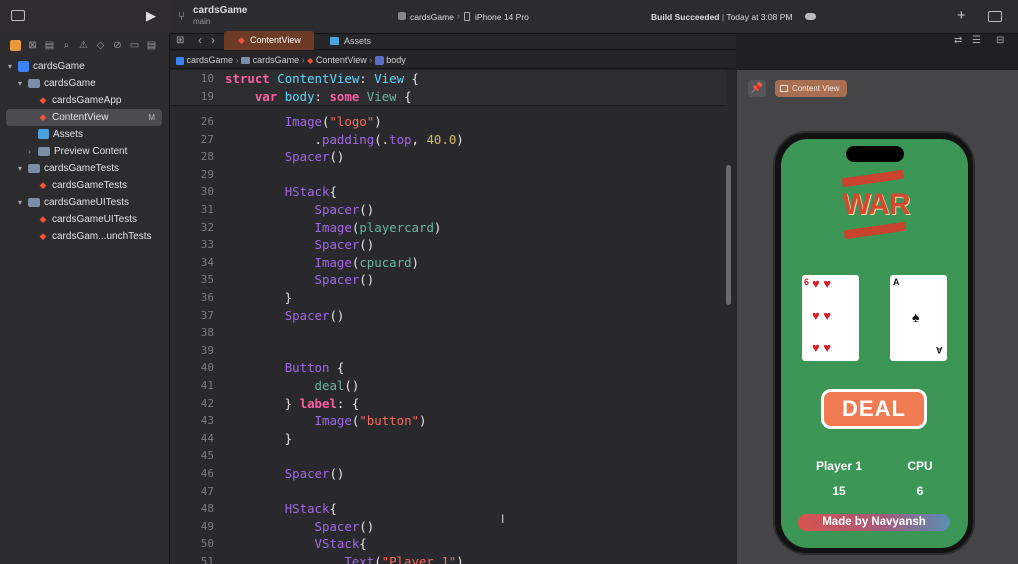  What do you see at coordinates (958, 40) in the screenshot?
I see `refresh-icon: ⇄` at bounding box center [958, 40].